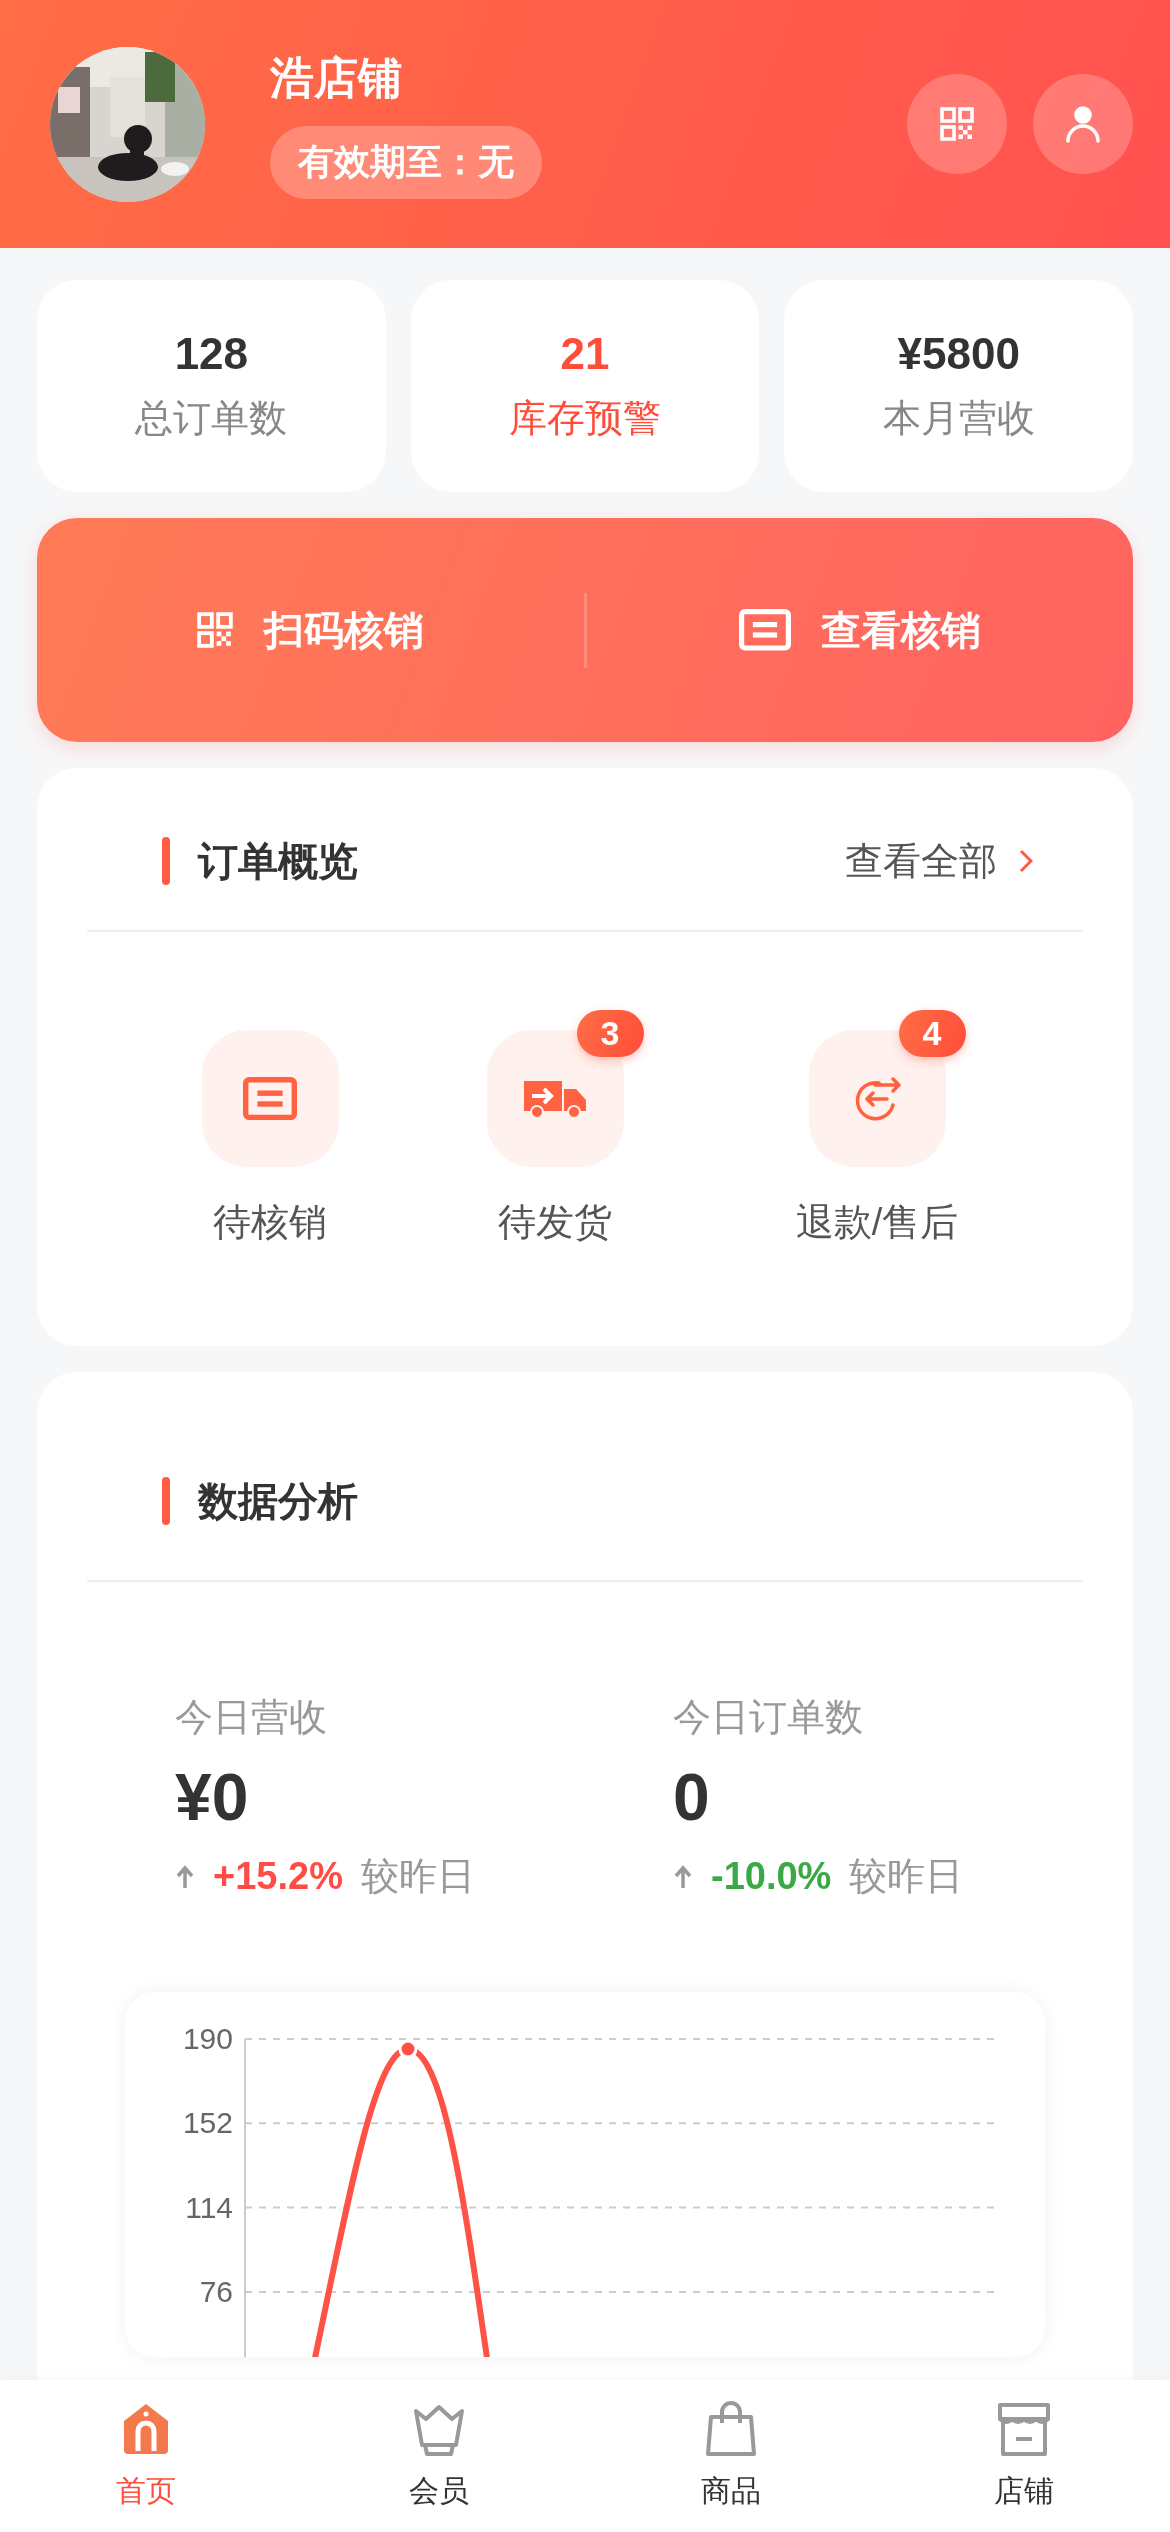 This screenshot has height=2532, width=1170. I want to click on count-badge: 3, so click(610, 1033).